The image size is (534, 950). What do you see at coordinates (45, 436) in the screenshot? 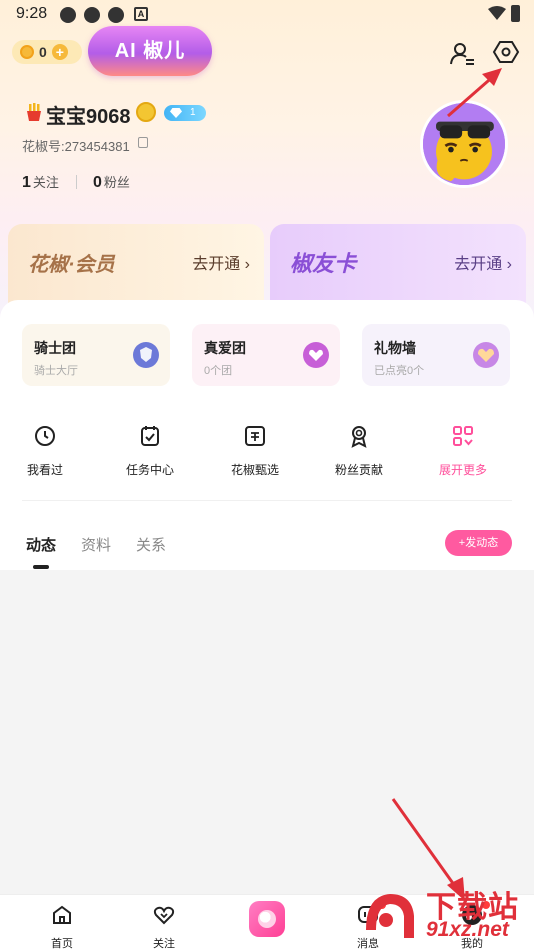
I see `clock-icon` at bounding box center [45, 436].